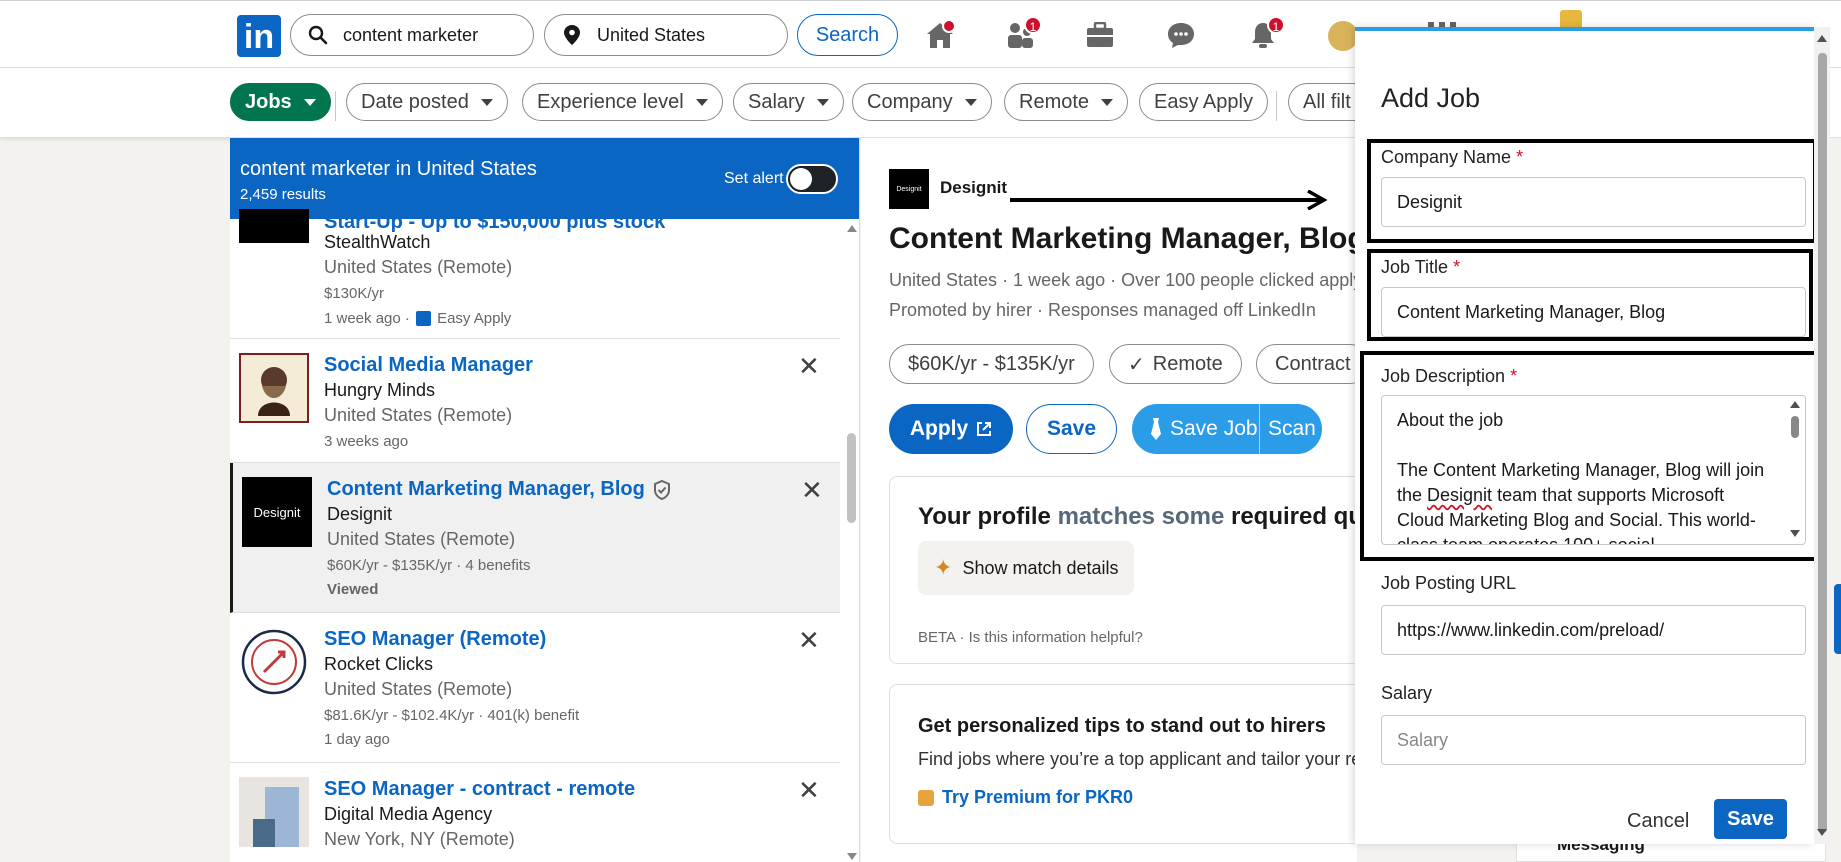  Describe the element at coordinates (1593, 312) in the screenshot. I see `job-title-input: Content Marketing Manager, Blog` at that location.